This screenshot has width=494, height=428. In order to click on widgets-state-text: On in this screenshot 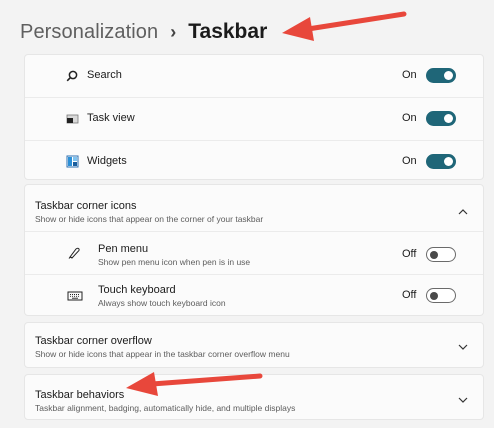, I will do `click(409, 161)`.